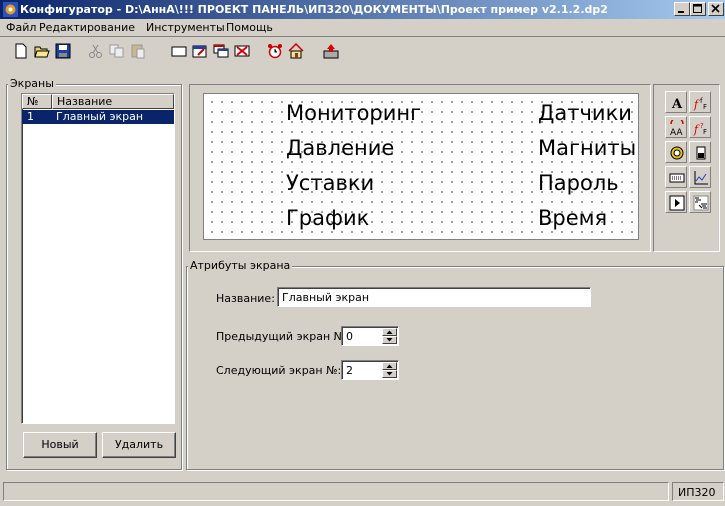  What do you see at coordinates (327, 218) in the screenshot?
I see `canvas-label-chart: График` at bounding box center [327, 218].